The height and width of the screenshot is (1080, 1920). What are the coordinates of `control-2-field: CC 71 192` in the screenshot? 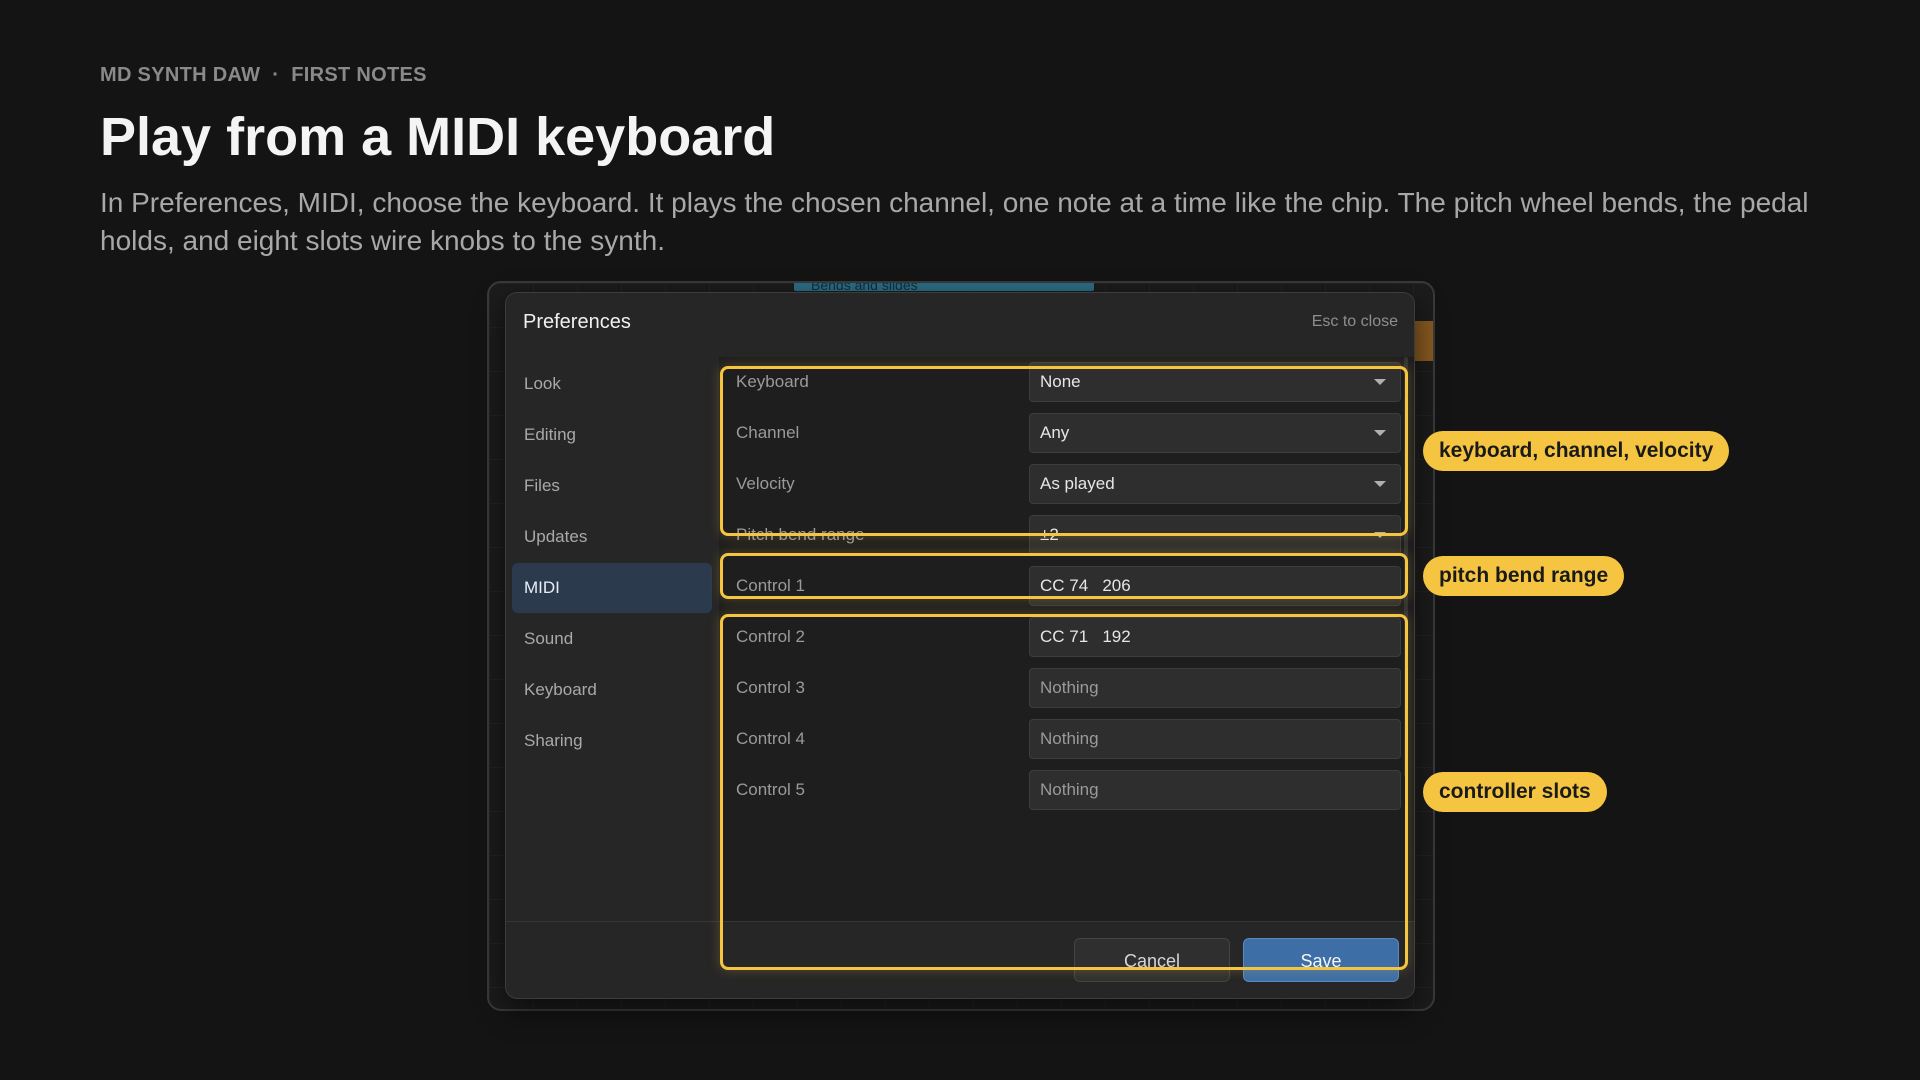 It's located at (1215, 637).